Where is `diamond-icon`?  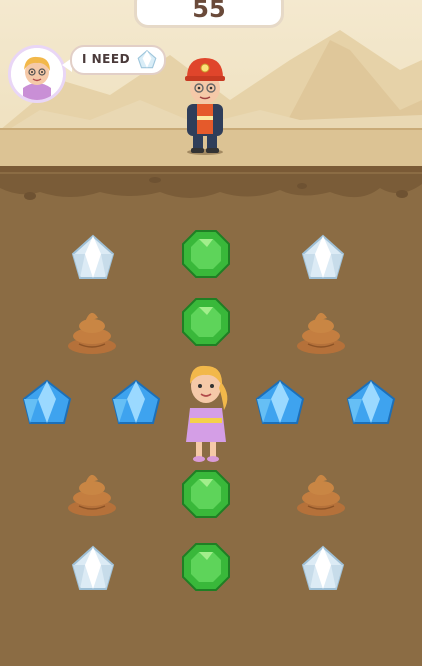 diamond-icon is located at coordinates (147, 59).